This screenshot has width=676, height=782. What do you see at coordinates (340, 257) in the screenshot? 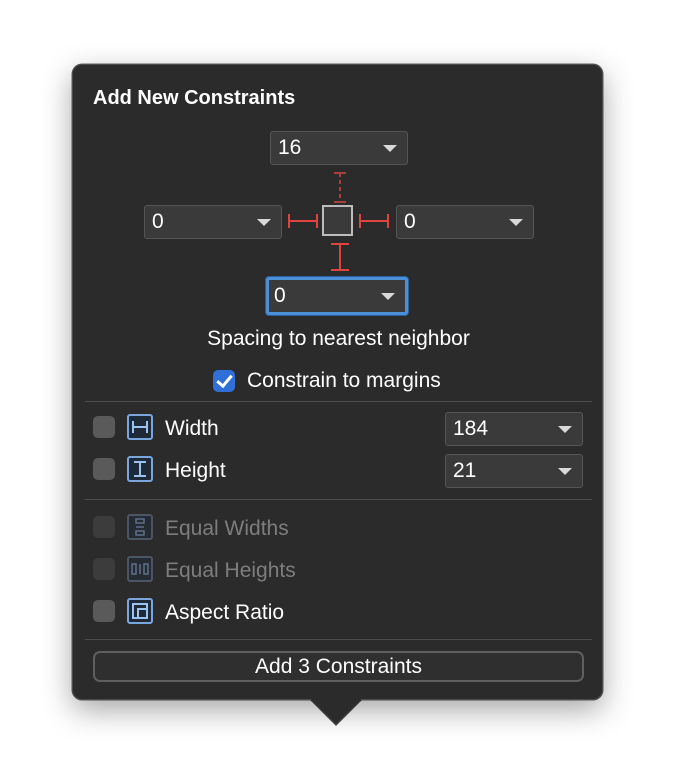
I see `bottom-strut` at bounding box center [340, 257].